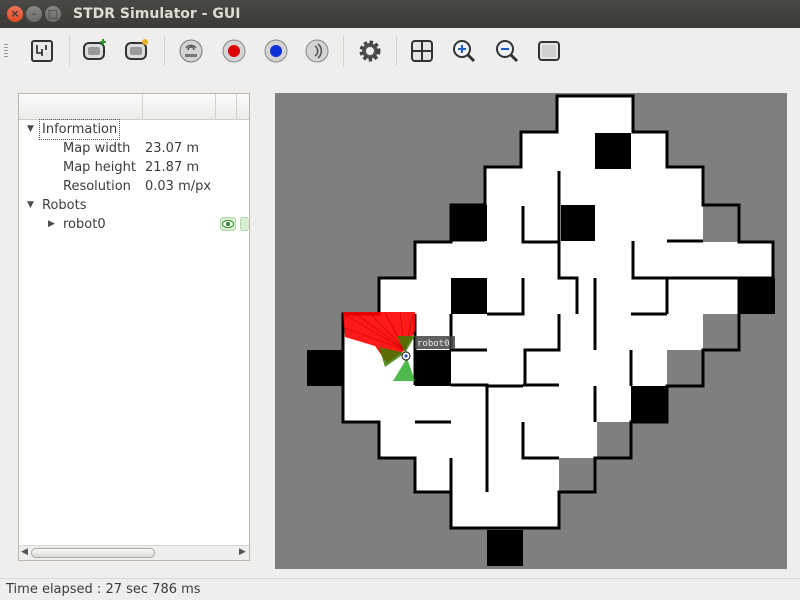 The width and height of the screenshot is (800, 600). Describe the element at coordinates (24, 552) in the screenshot. I see `scroll-left-icon: ◀` at that location.